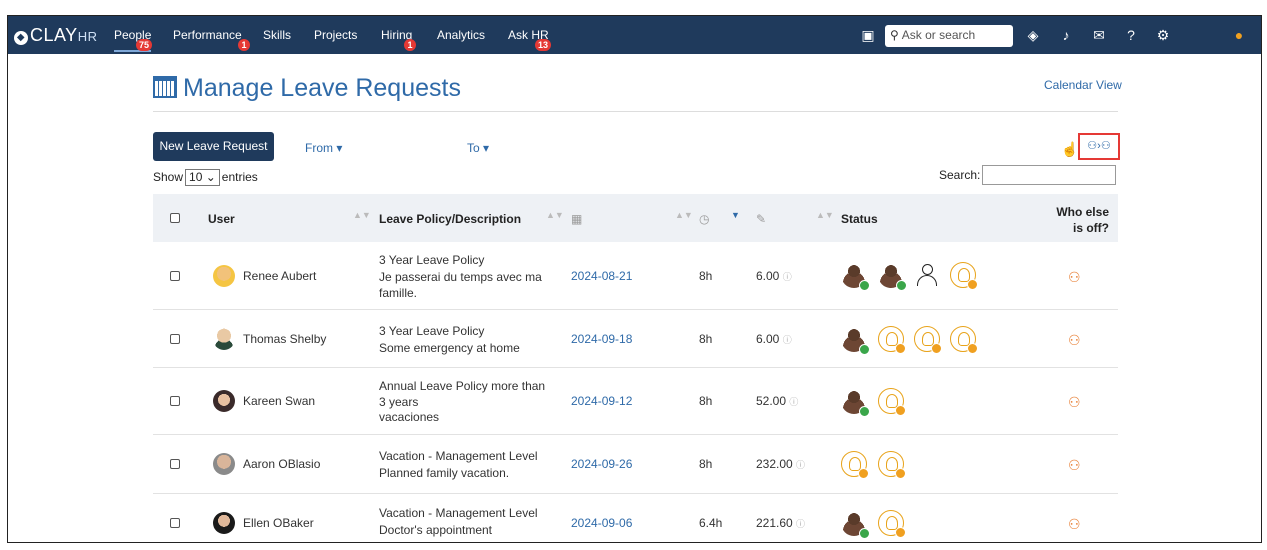 The height and width of the screenshot is (550, 1267). What do you see at coordinates (409, 417) in the screenshot?
I see `leave-description: vacaciones` at bounding box center [409, 417].